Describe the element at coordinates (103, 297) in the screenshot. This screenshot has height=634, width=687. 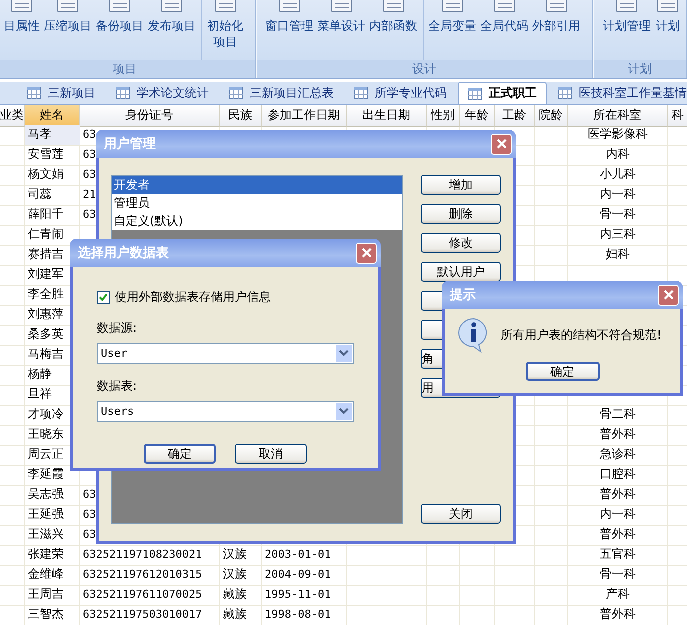
I see `checkbox` at that location.